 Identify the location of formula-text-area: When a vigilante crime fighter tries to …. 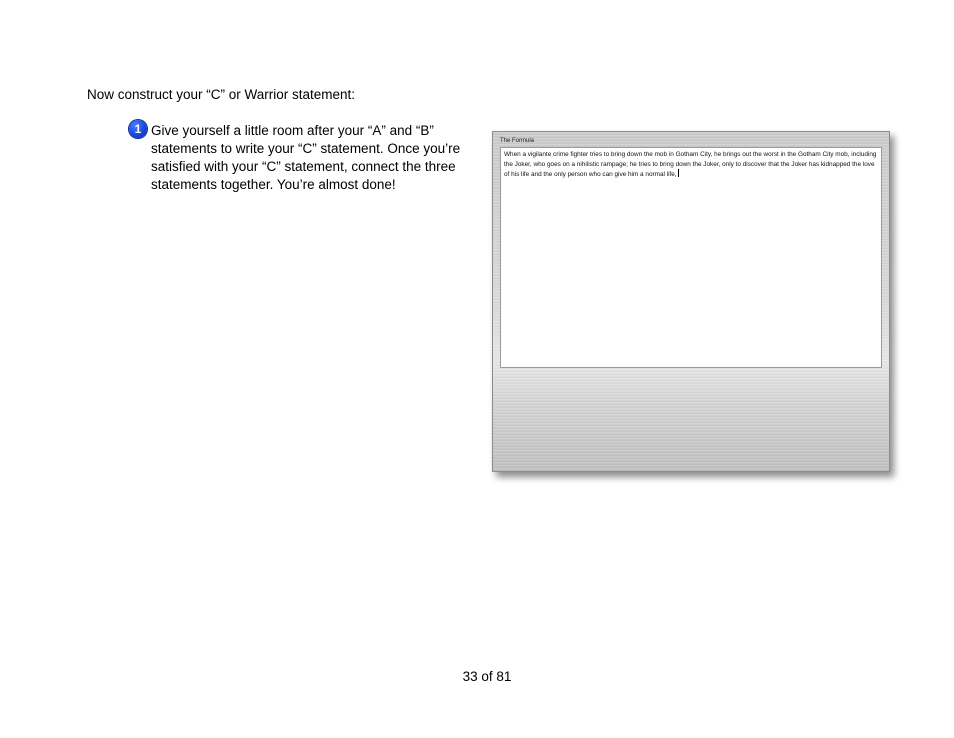
(691, 257).